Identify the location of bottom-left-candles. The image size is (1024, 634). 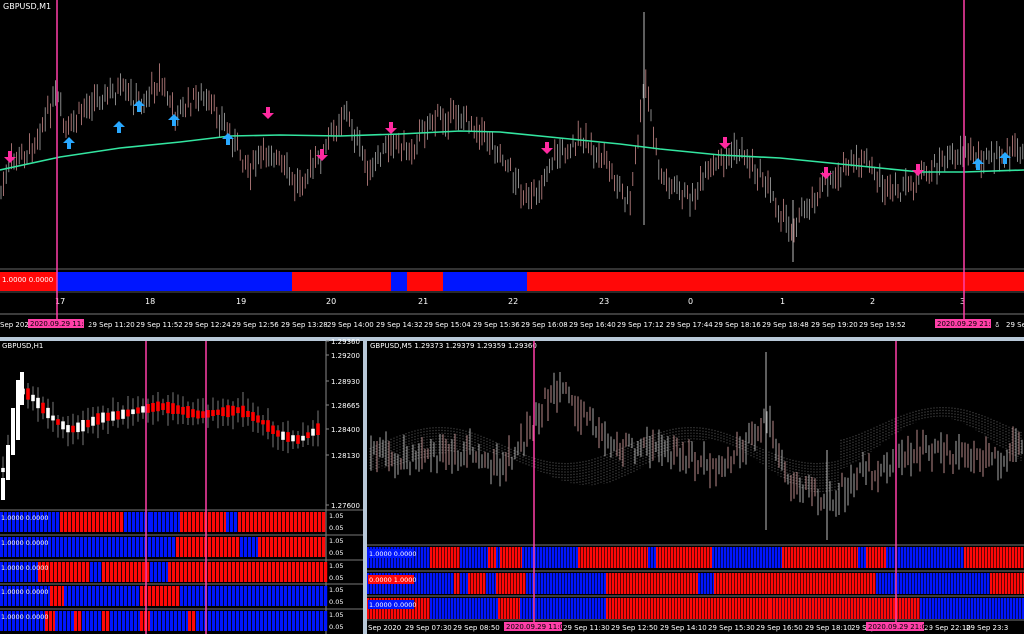
(160, 436).